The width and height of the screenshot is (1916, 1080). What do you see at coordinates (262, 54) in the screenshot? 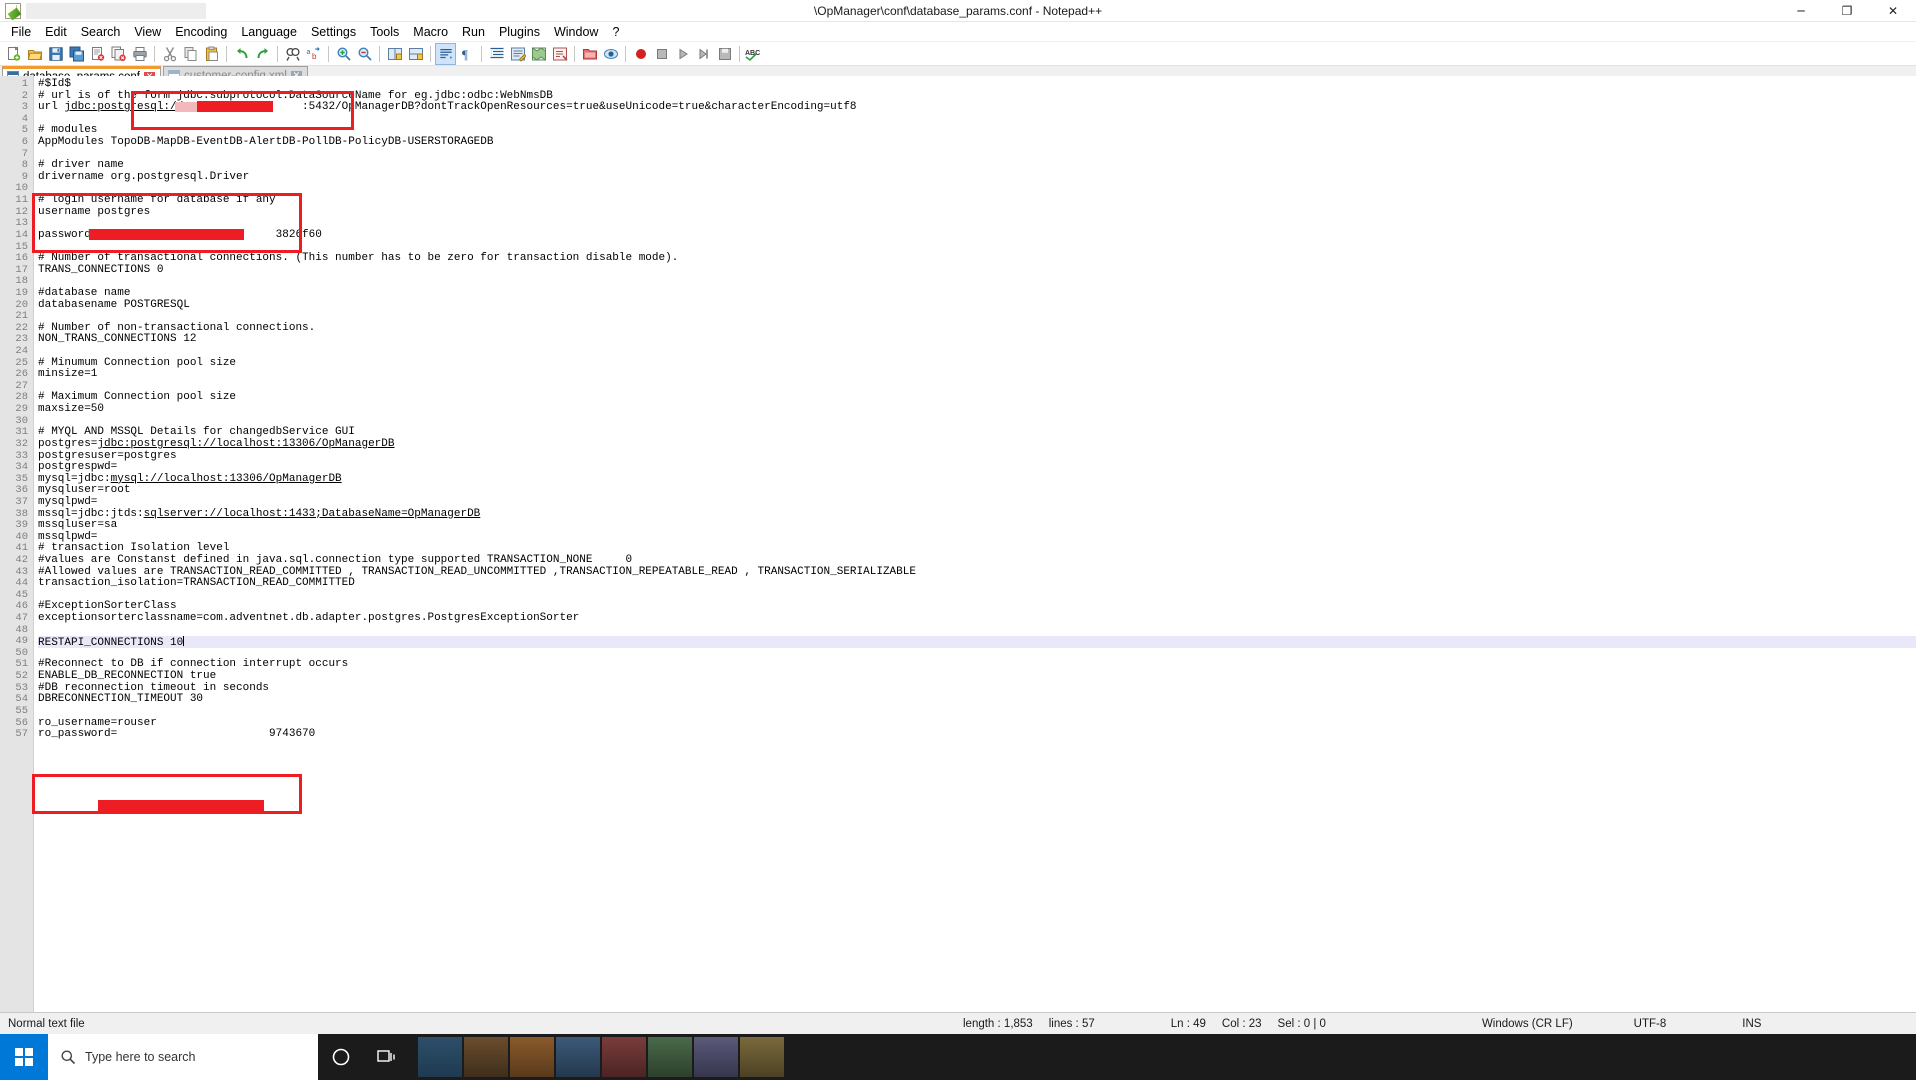
I see `redo-icon` at bounding box center [262, 54].